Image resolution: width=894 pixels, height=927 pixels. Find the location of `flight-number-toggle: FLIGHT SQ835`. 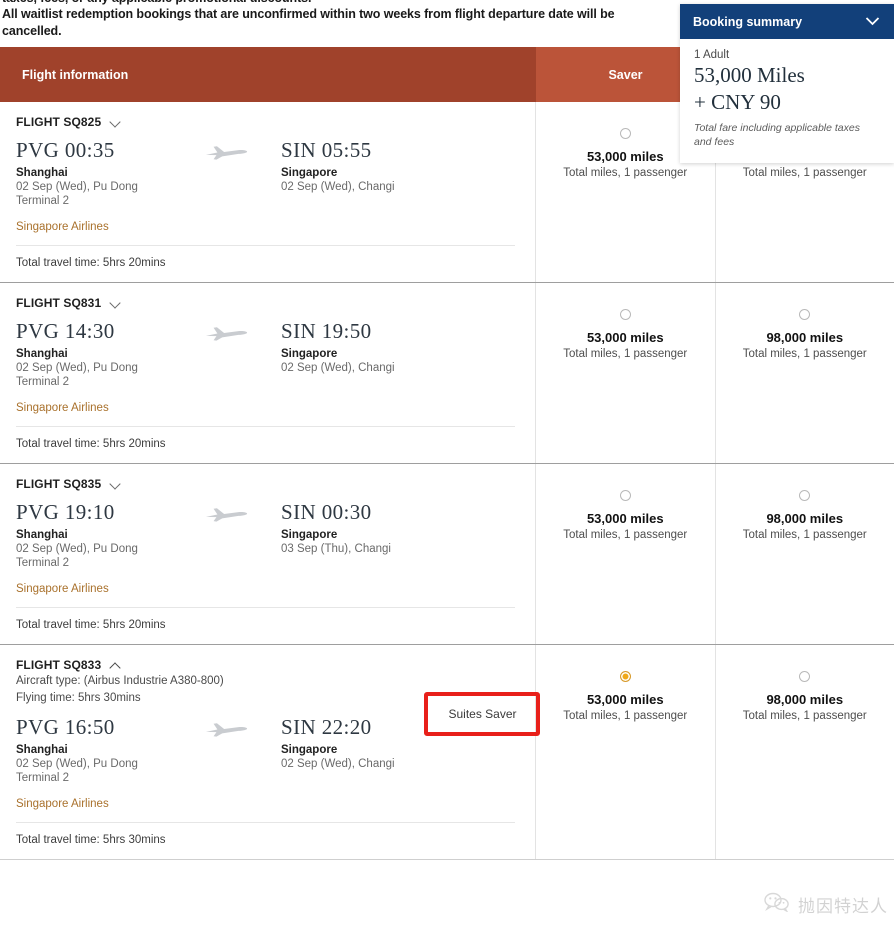

flight-number-toggle: FLIGHT SQ835 is located at coordinates (265, 484).